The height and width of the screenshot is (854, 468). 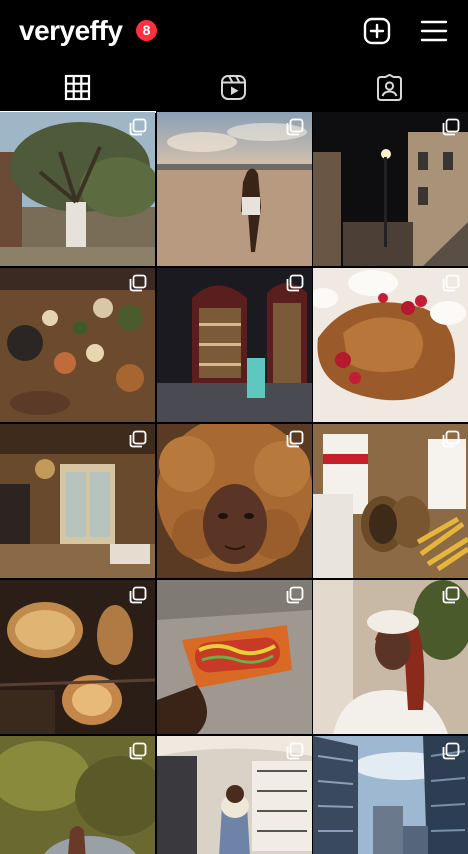 I want to click on tab-posts-grid, so click(x=78, y=87).